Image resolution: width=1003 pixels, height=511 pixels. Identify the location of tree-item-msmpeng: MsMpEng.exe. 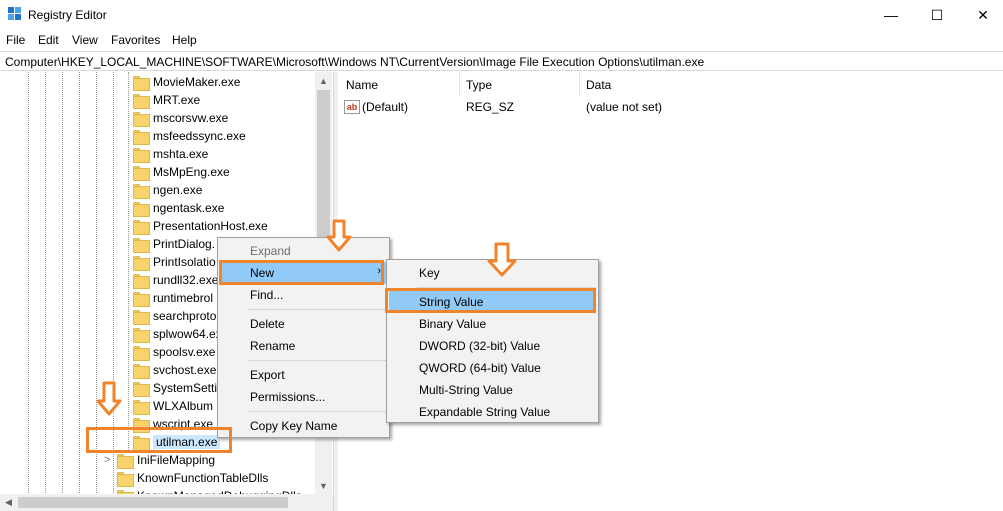
(181, 172).